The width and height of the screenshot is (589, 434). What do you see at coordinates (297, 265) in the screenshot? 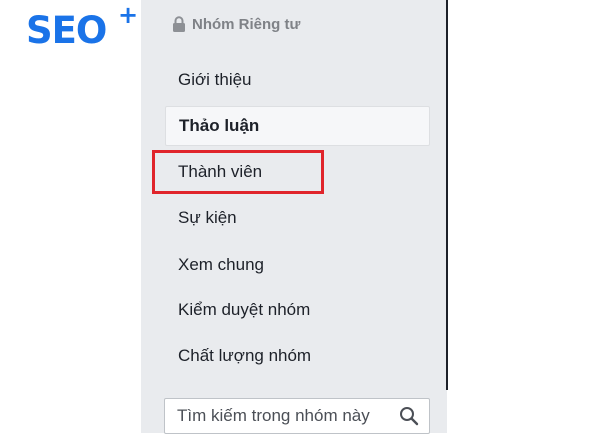
I see `nav-item-xem-chung: Xem chung` at bounding box center [297, 265].